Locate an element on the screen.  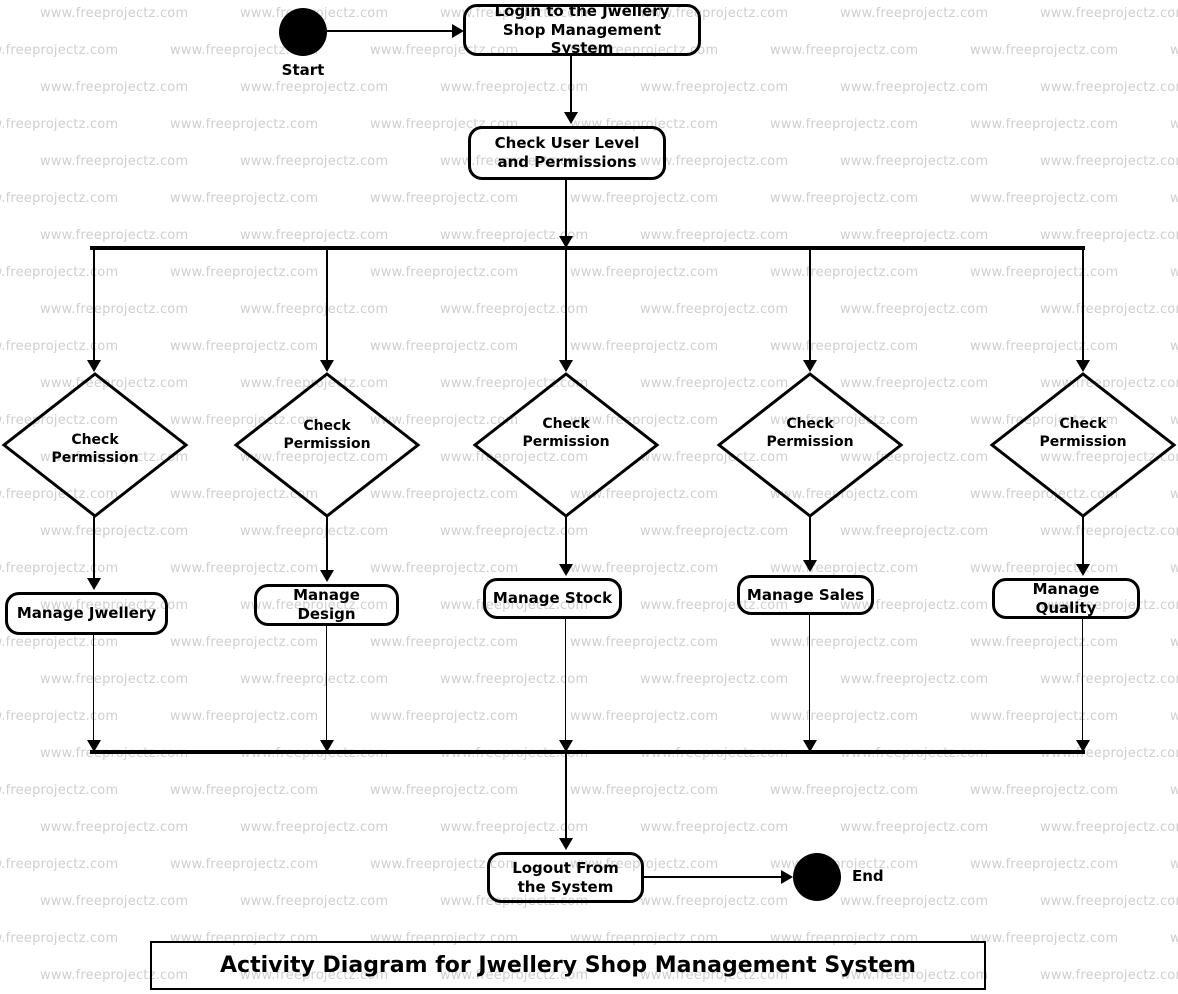
edge-logout-to-end is located at coordinates (712, 877).